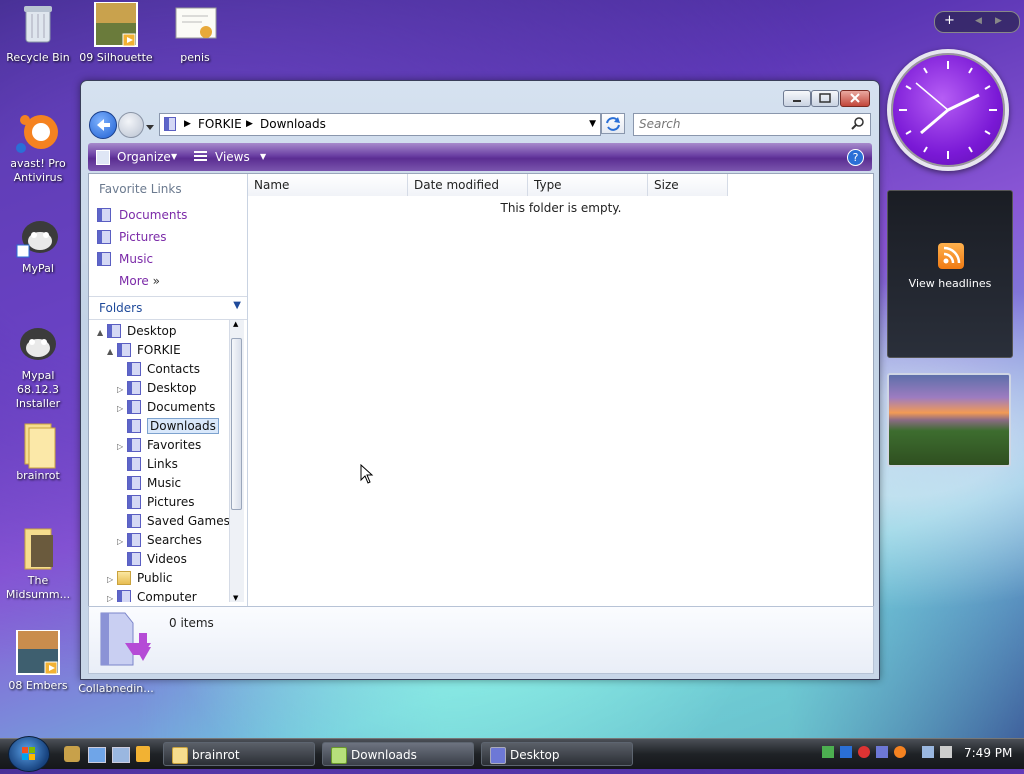 The height and width of the screenshot is (774, 1024). Describe the element at coordinates (153, 215) in the screenshot. I see `favorite-link-label: Documents` at that location.